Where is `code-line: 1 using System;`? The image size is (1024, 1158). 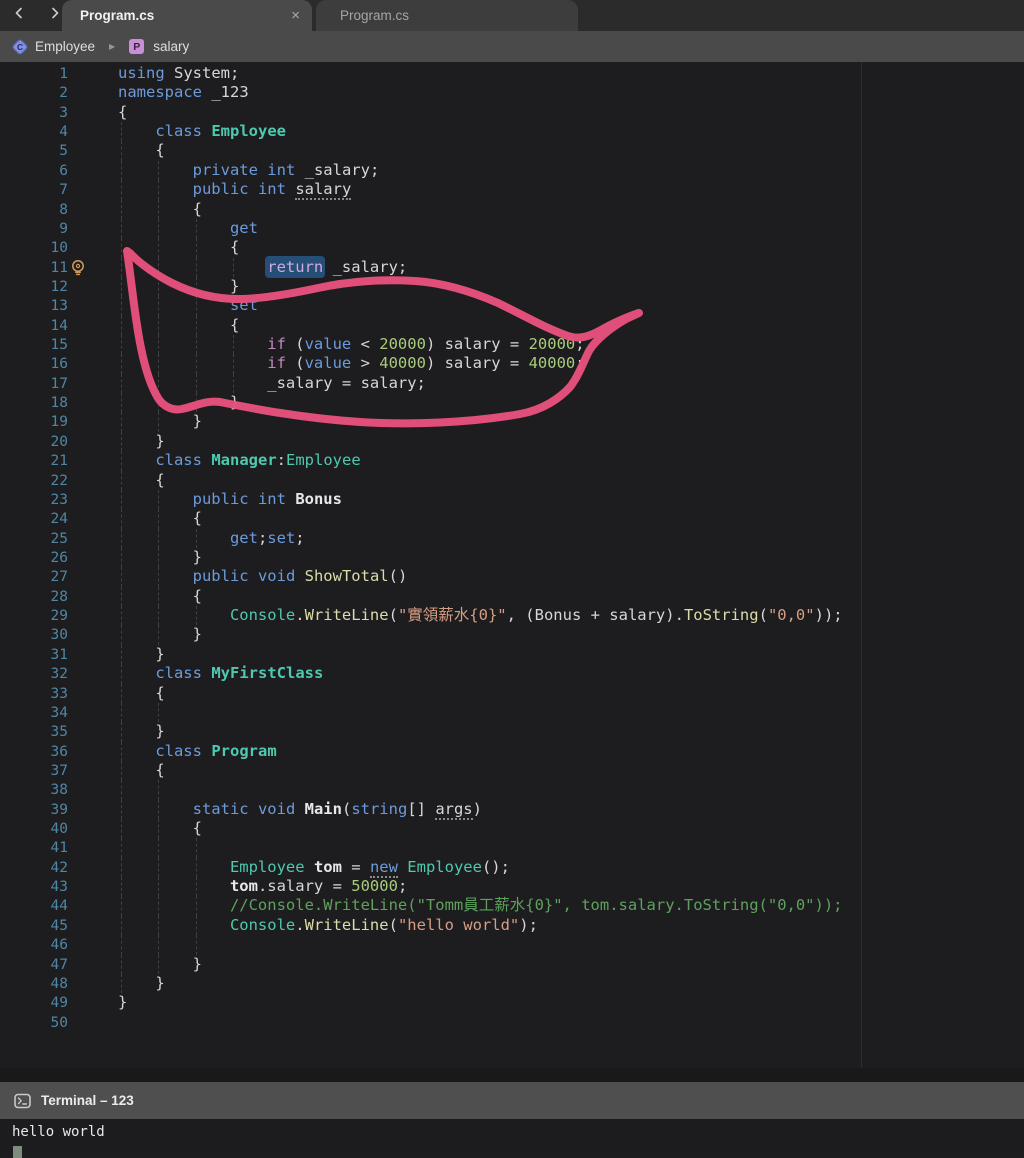 code-line: 1 using System; is located at coordinates (512, 73).